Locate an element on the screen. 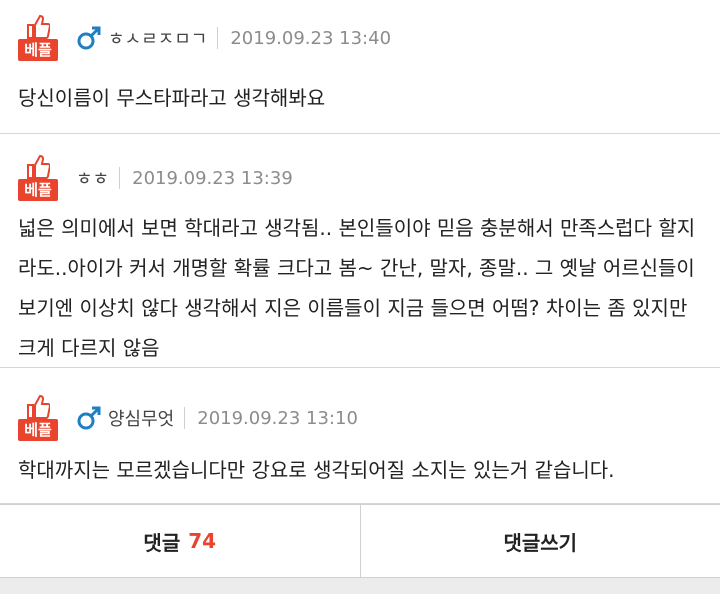 This screenshot has height=594, width=720. write-comment-button: 댓글쓰기 is located at coordinates (539, 541).